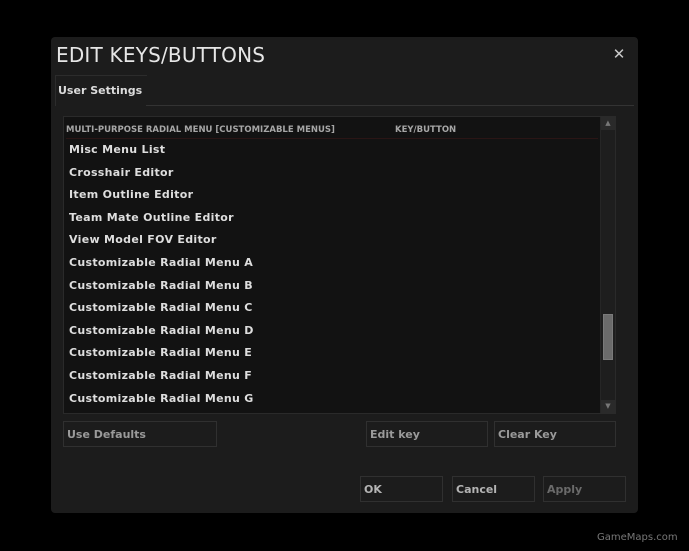 The image size is (689, 551). What do you see at coordinates (332, 354) in the screenshot?
I see `list-item: Customizable Radial Menu E` at bounding box center [332, 354].